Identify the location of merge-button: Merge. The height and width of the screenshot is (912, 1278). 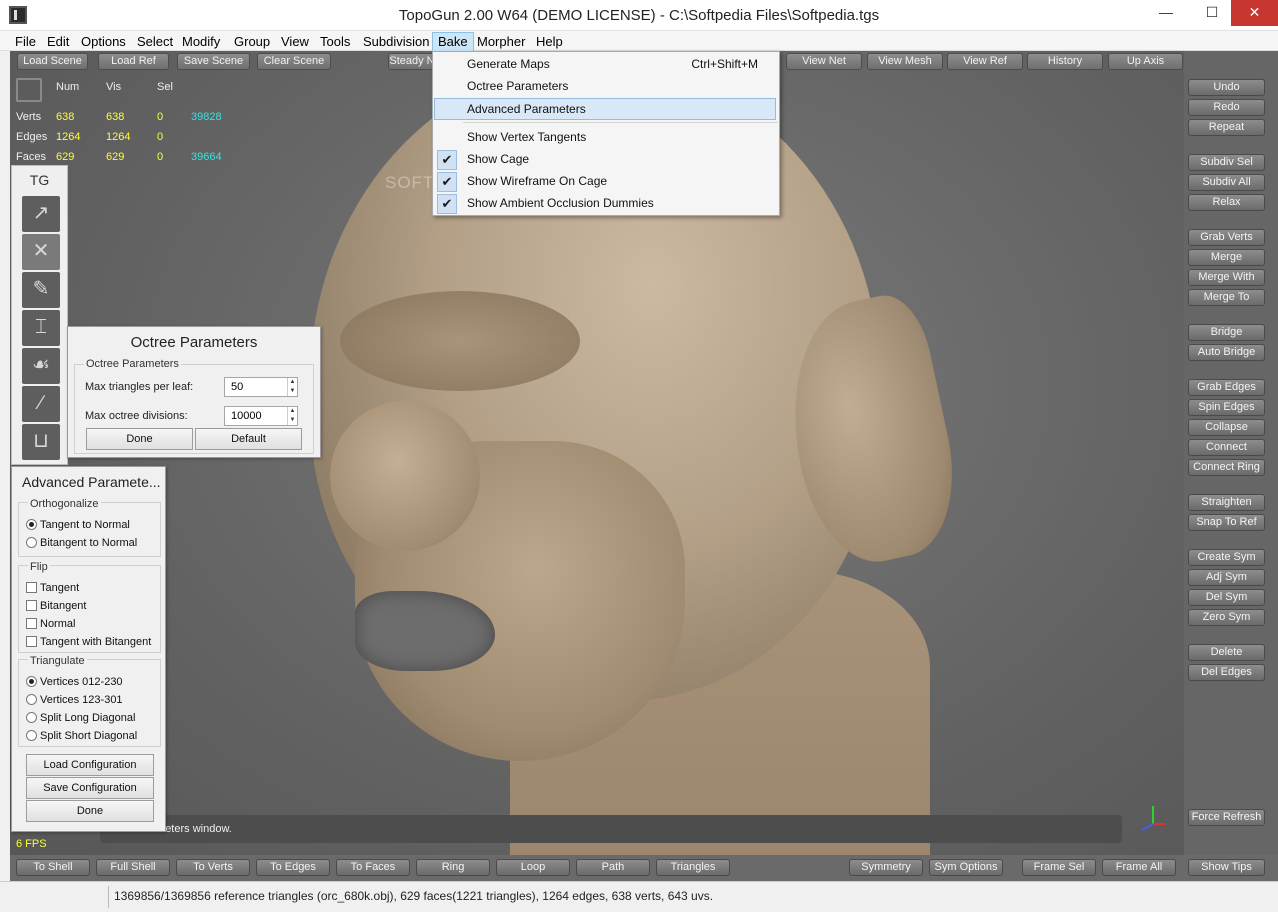
(1226, 257).